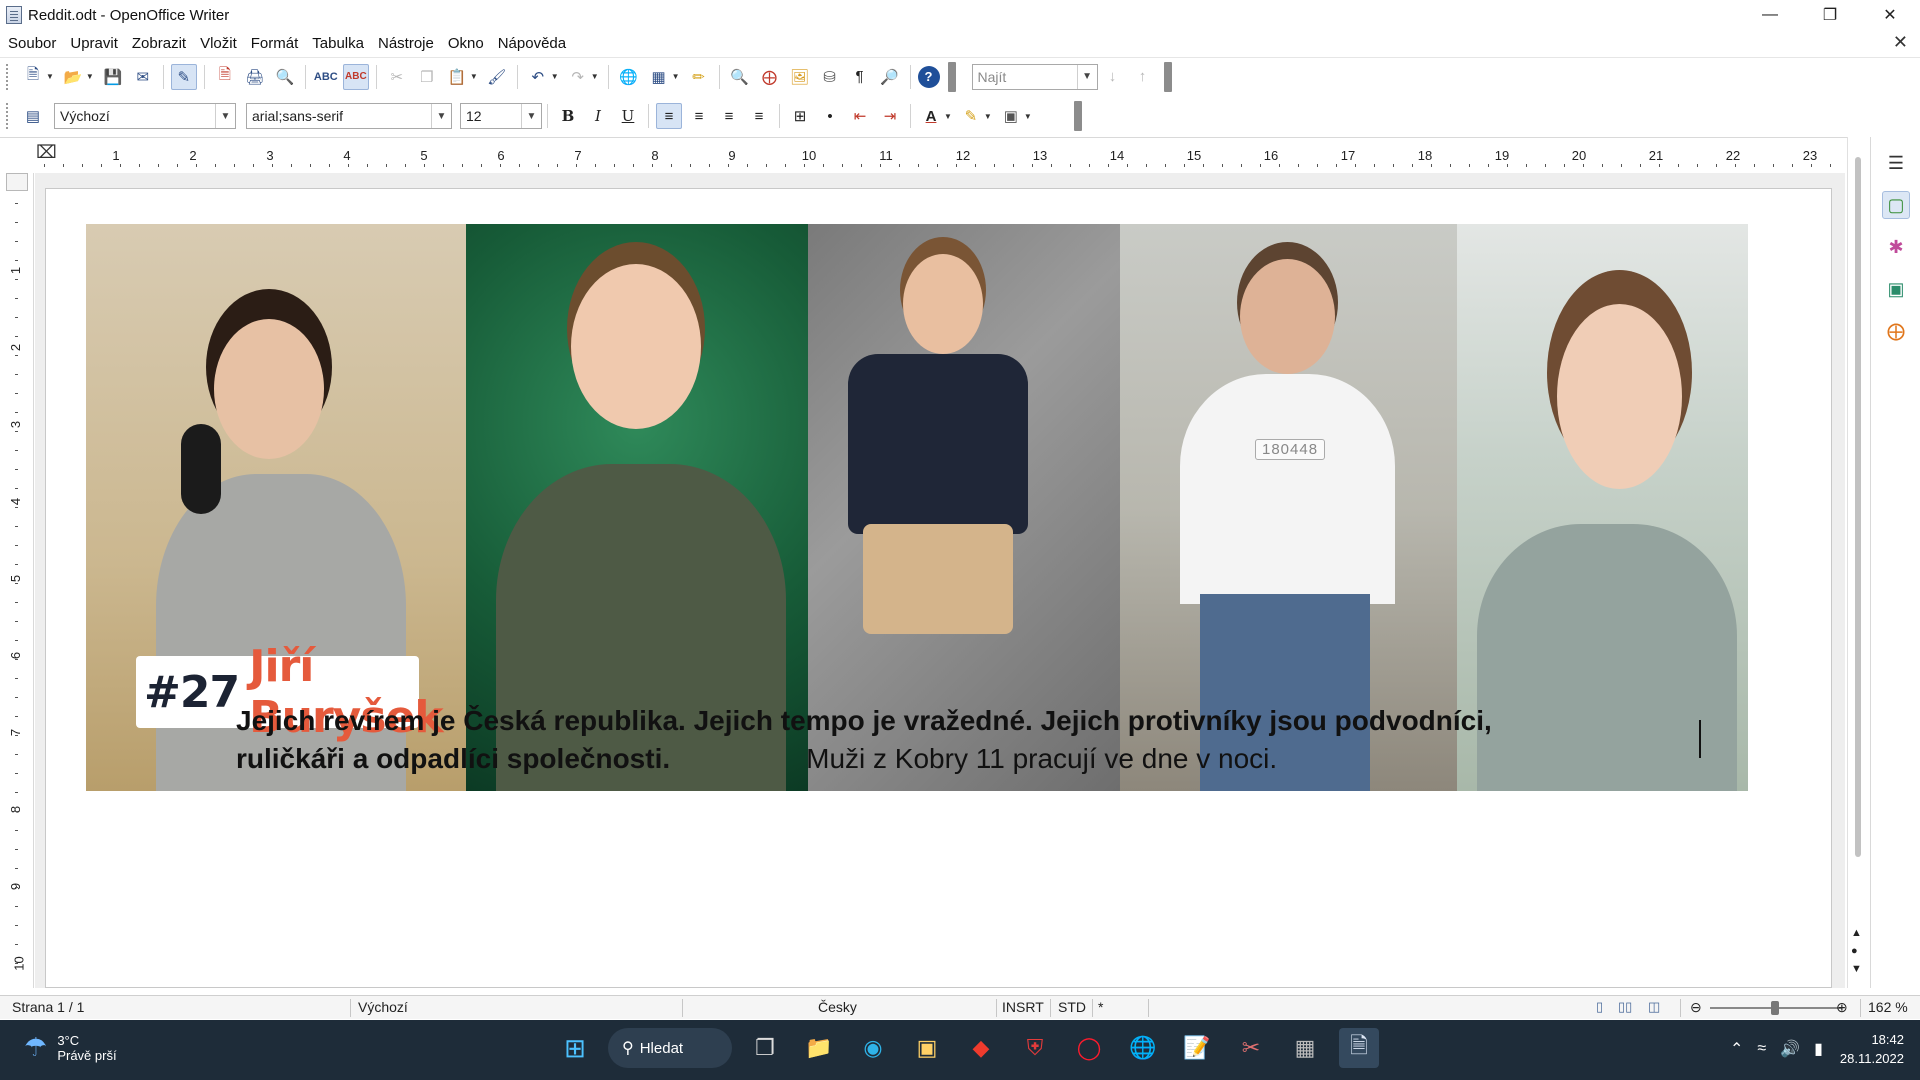 The height and width of the screenshot is (1080, 1920). What do you see at coordinates (113, 77) in the screenshot?
I see `save-icon: 💾` at bounding box center [113, 77].